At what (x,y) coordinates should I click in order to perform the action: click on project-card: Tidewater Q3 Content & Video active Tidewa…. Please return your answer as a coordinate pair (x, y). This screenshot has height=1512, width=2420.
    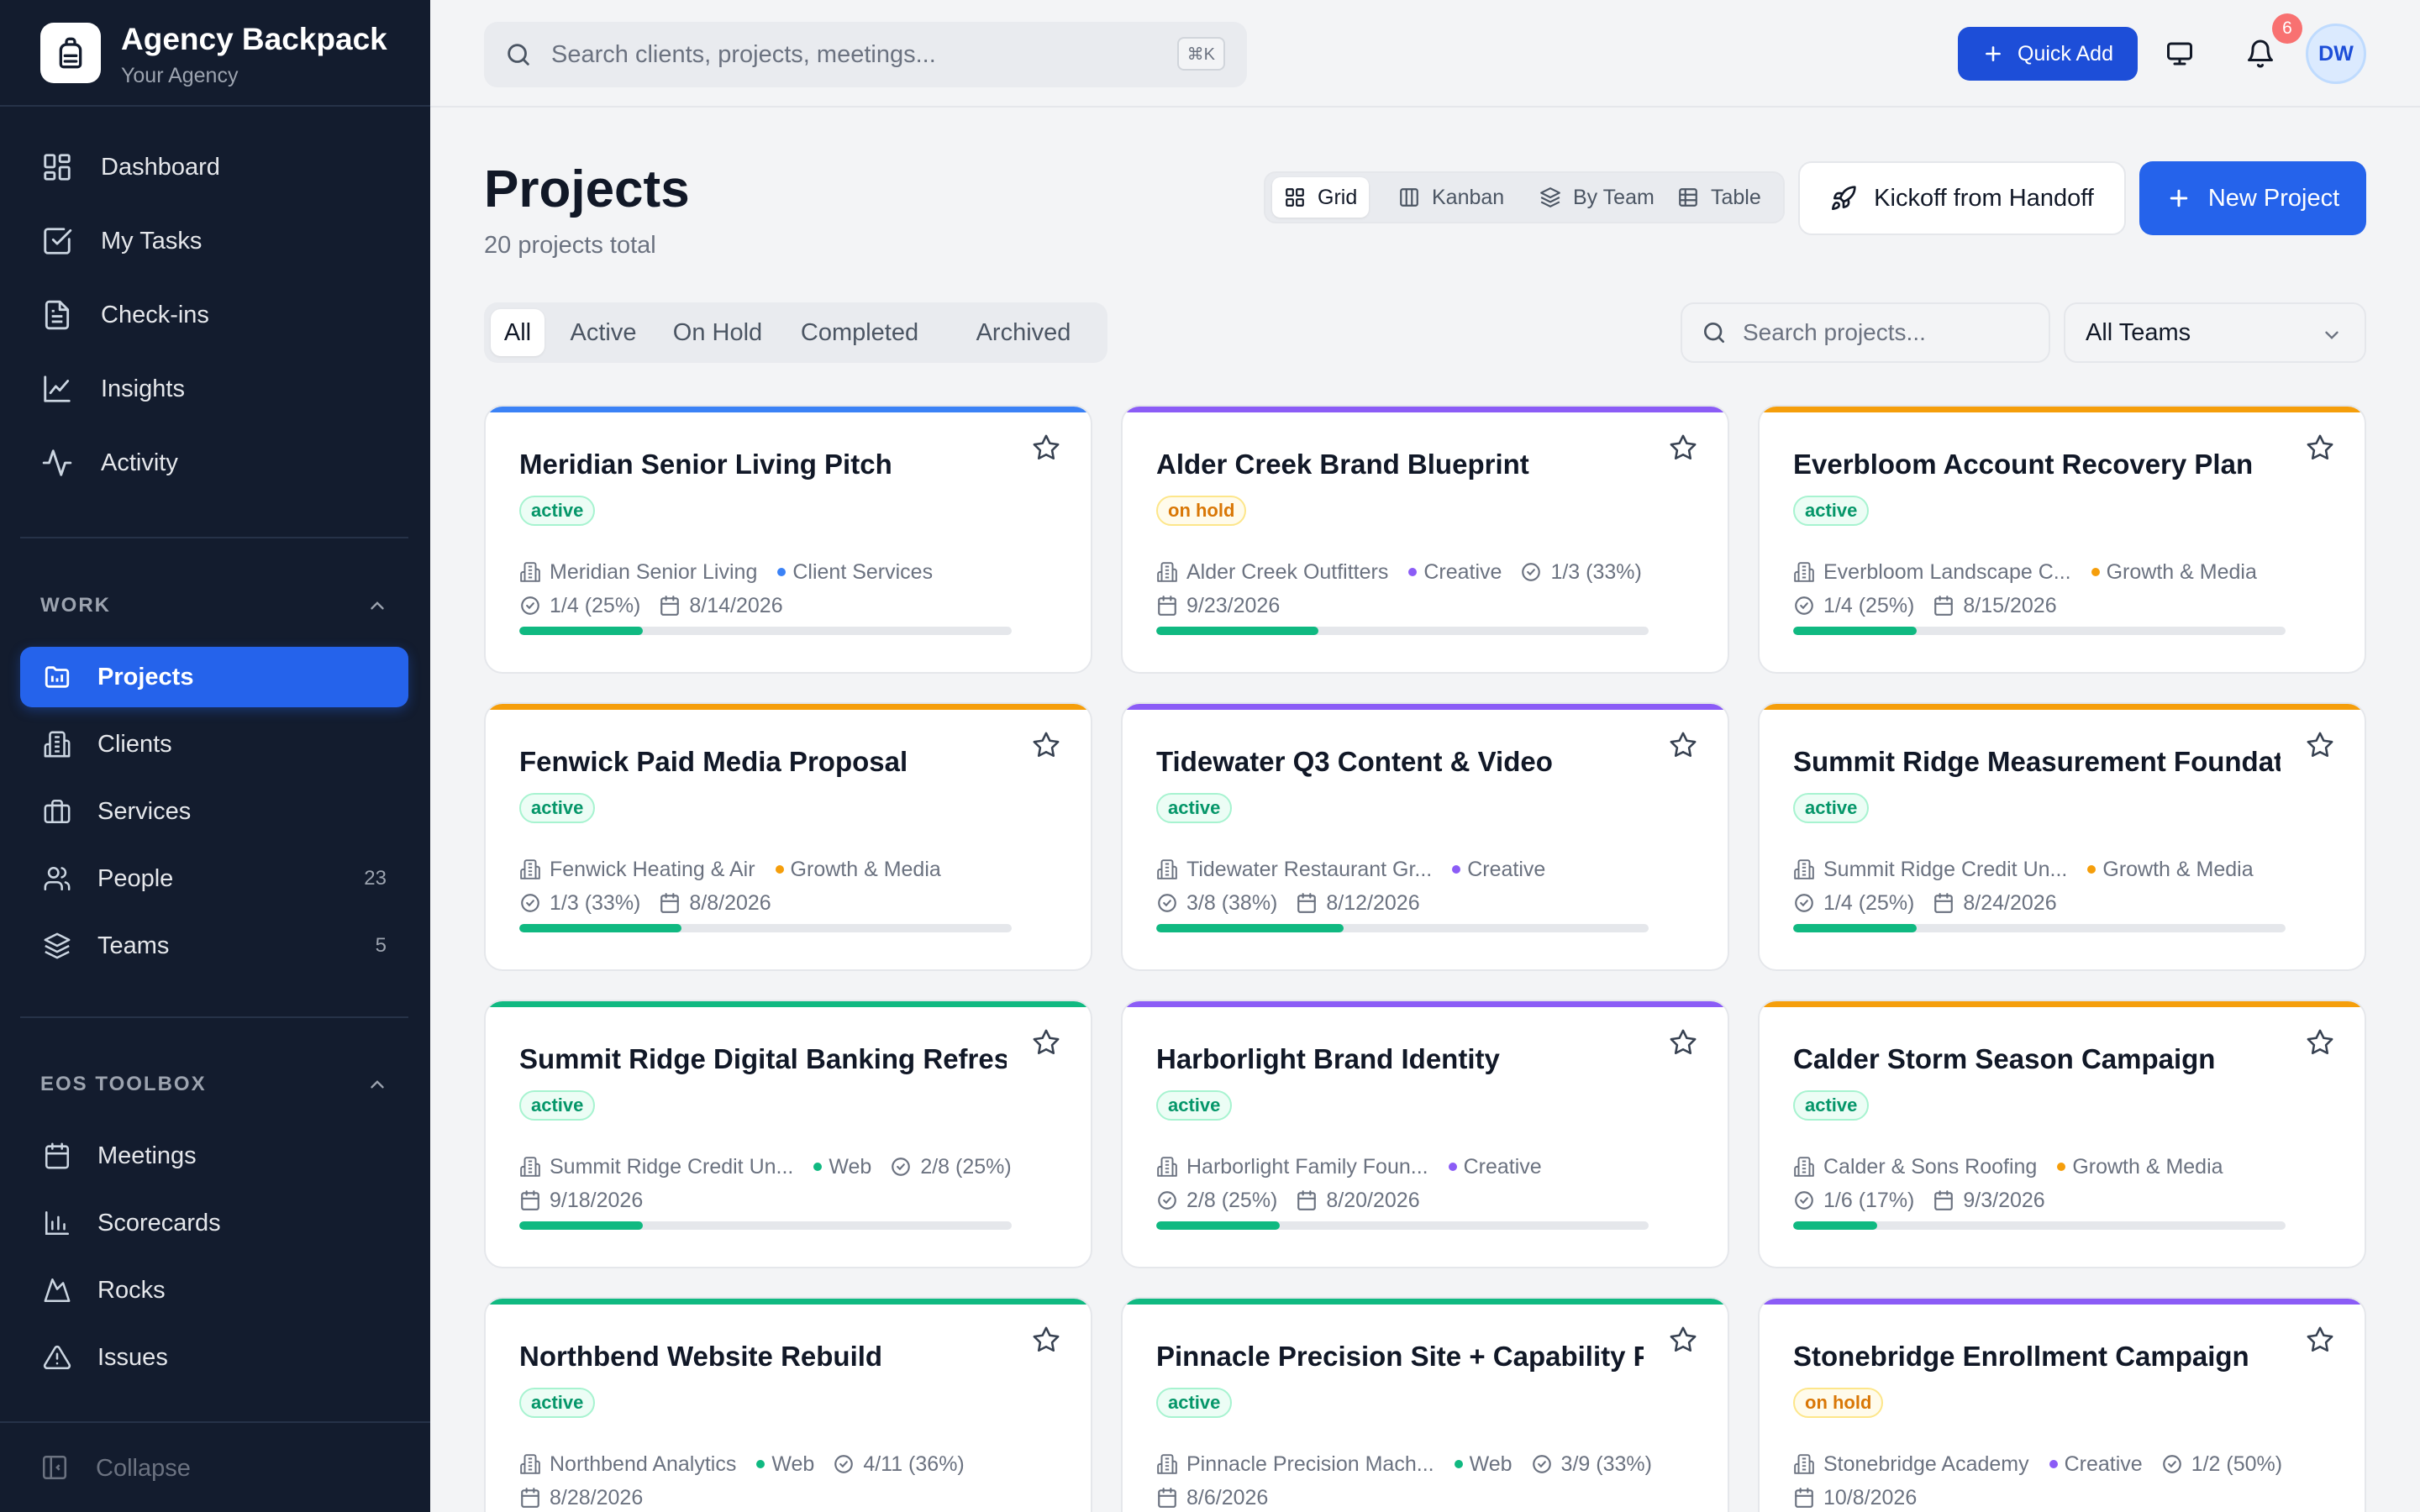
    Looking at the image, I should click on (1425, 836).